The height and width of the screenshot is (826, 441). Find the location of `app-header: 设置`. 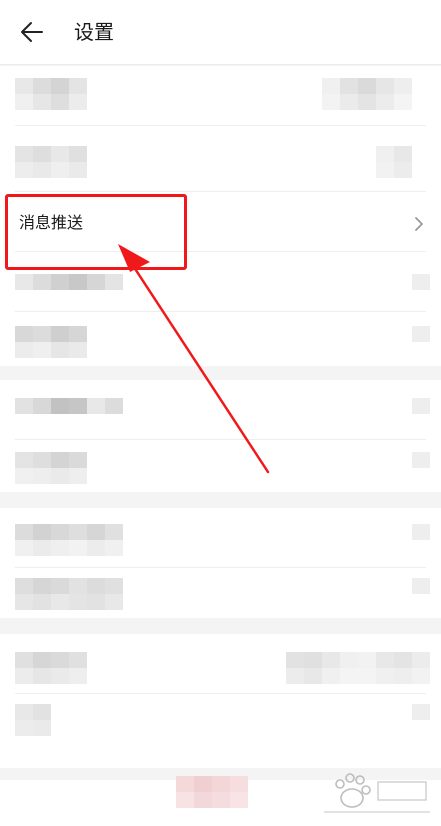

app-header: 设置 is located at coordinates (220, 32).